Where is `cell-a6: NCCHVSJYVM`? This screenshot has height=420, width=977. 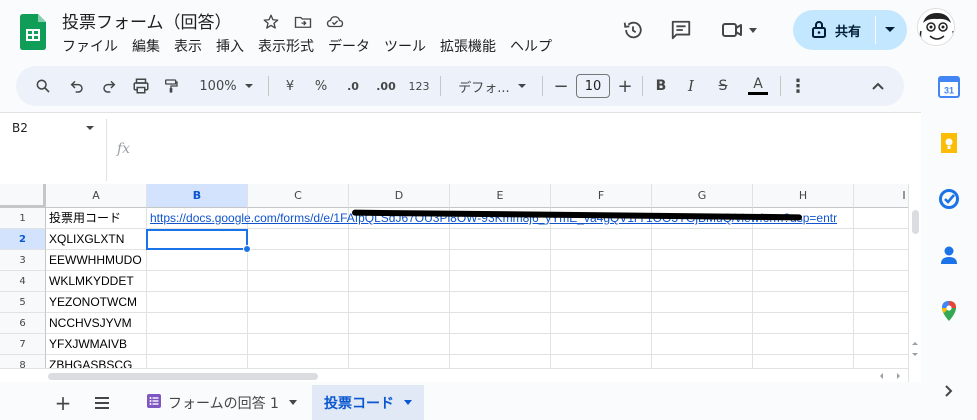
cell-a6: NCCHVSJYVM is located at coordinates (89, 323).